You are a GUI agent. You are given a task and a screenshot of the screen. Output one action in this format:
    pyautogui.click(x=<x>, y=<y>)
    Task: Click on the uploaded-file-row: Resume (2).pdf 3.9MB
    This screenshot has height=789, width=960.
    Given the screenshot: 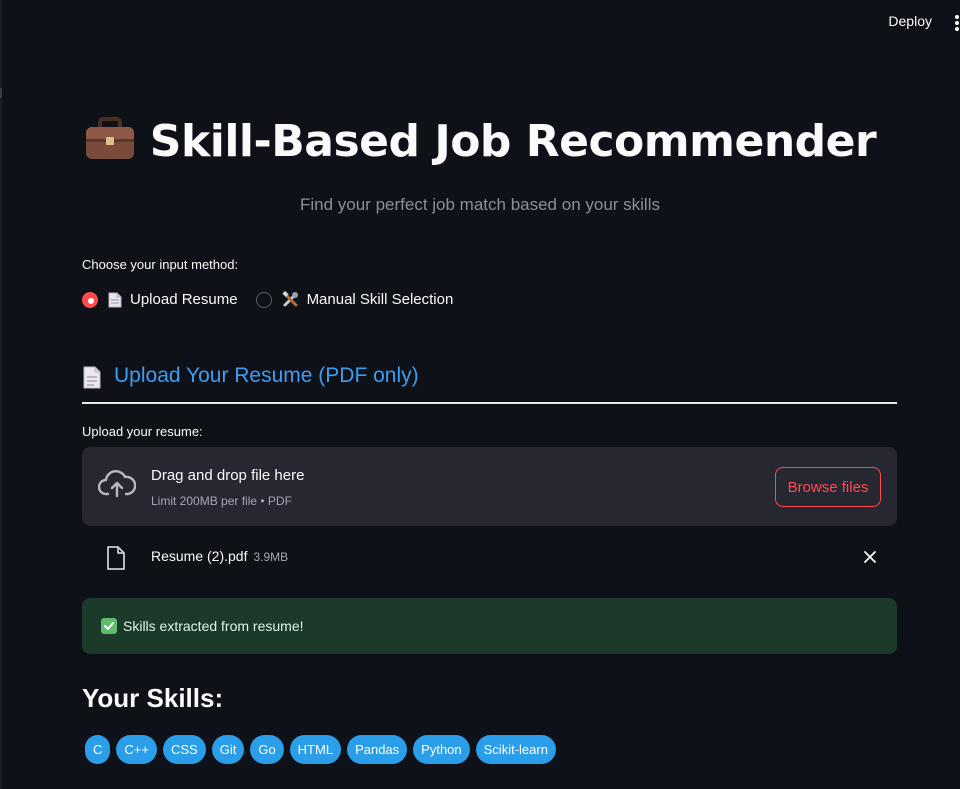 What is the action you would take?
    pyautogui.click(x=489, y=558)
    